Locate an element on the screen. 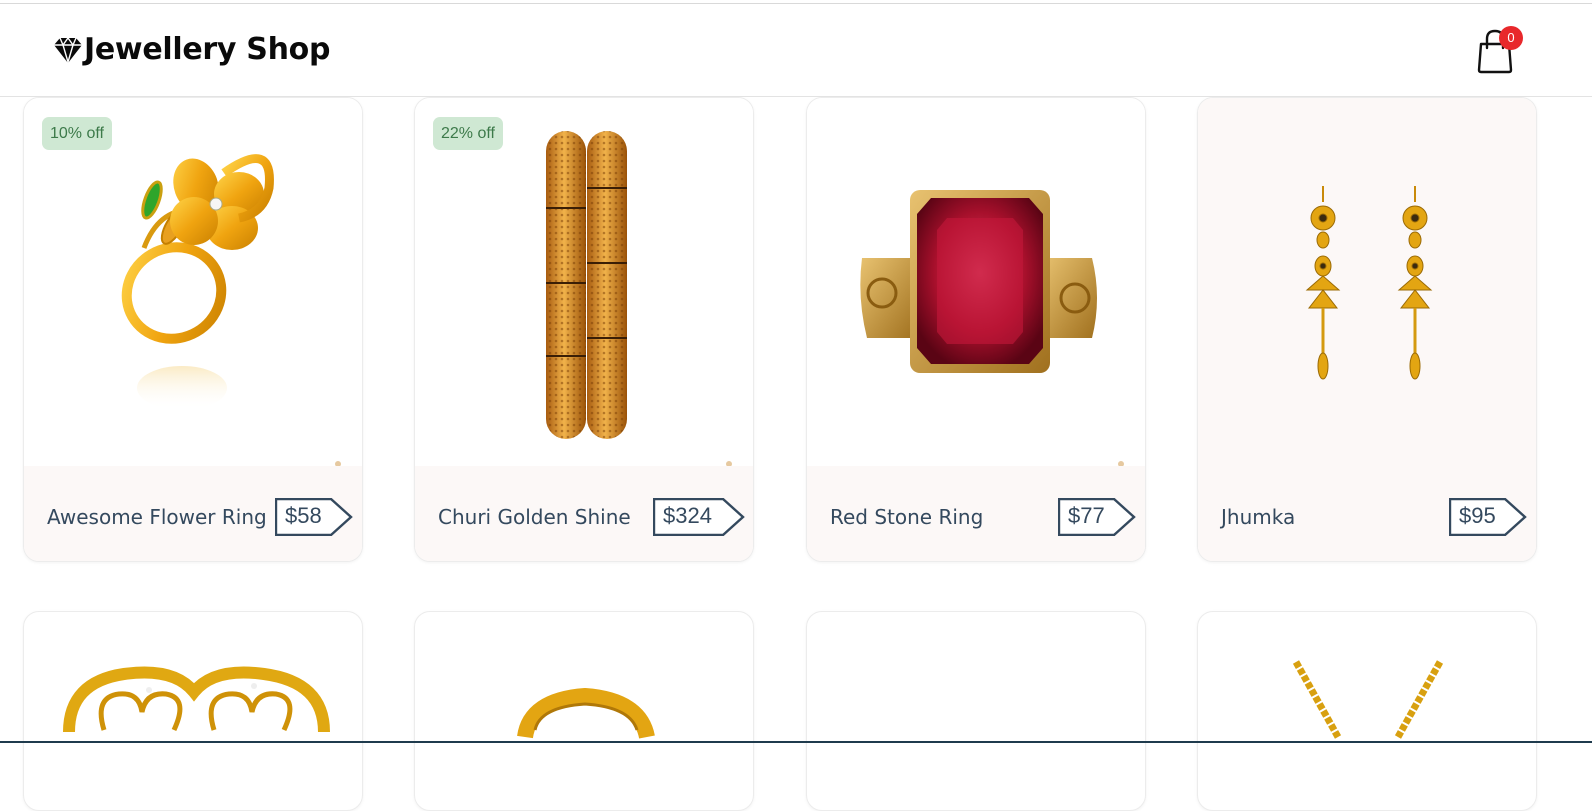  price-tag: $58 is located at coordinates (314, 517).